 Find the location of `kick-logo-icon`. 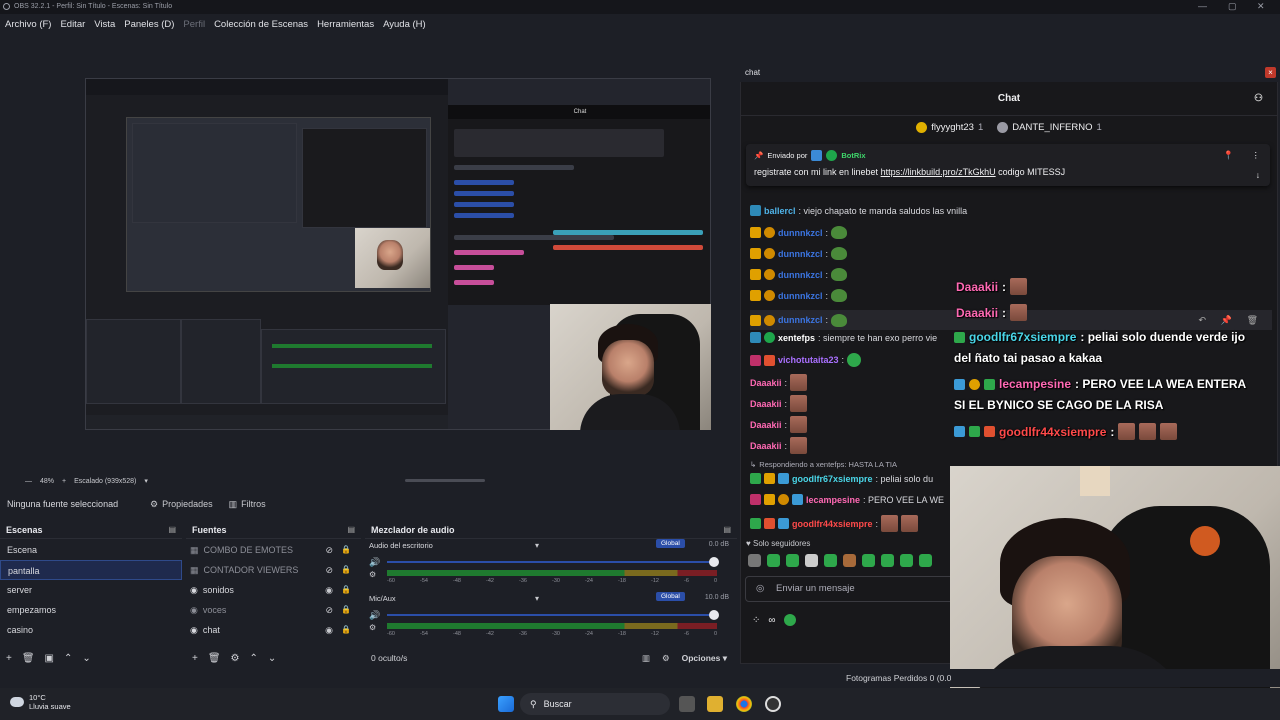

kick-logo-icon is located at coordinates (789, 620).